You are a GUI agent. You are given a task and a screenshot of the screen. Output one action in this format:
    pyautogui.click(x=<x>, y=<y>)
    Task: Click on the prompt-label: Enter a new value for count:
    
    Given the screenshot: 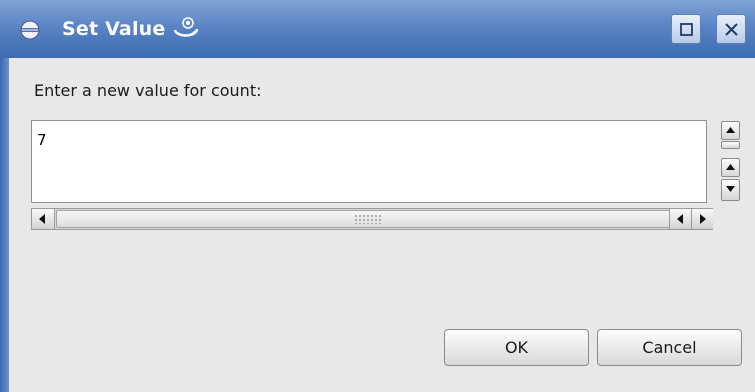 What is the action you would take?
    pyautogui.click(x=148, y=90)
    